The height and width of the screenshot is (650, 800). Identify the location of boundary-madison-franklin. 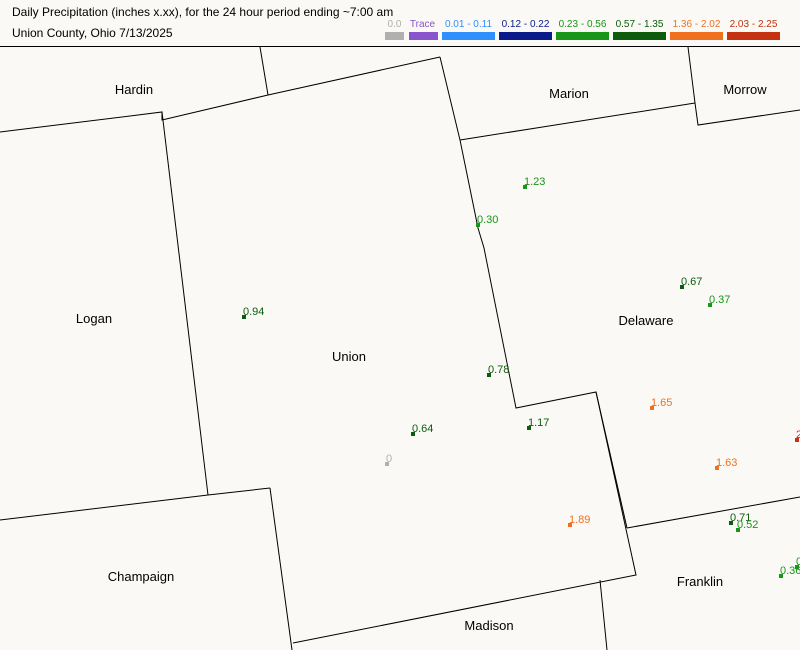
(603, 614).